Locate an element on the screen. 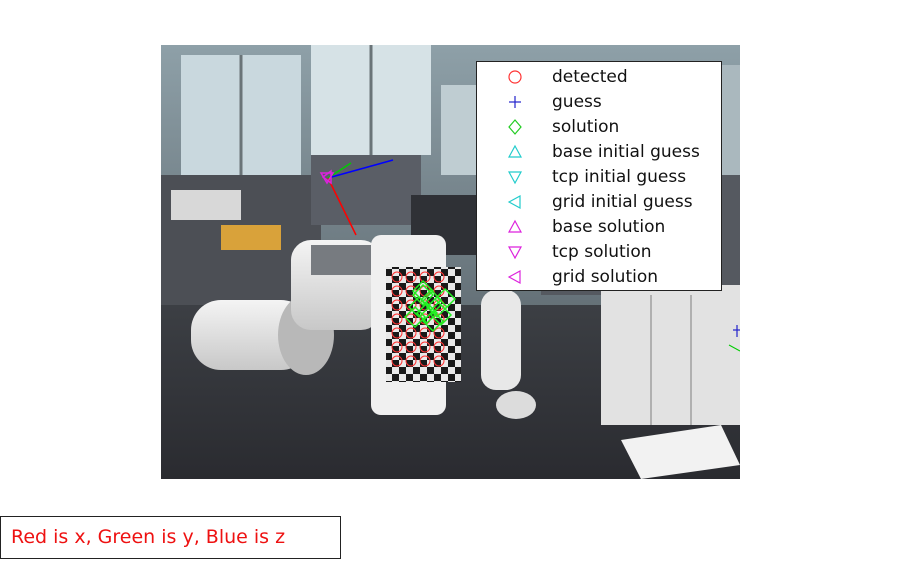  plus-icon is located at coordinates (515, 102).